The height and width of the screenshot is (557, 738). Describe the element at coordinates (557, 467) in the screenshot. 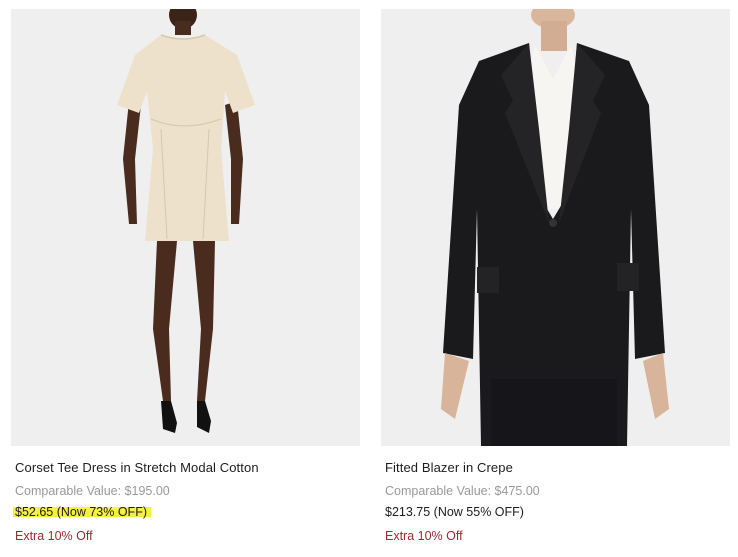

I see `product-title: Fitted Blazer in Crepe` at that location.